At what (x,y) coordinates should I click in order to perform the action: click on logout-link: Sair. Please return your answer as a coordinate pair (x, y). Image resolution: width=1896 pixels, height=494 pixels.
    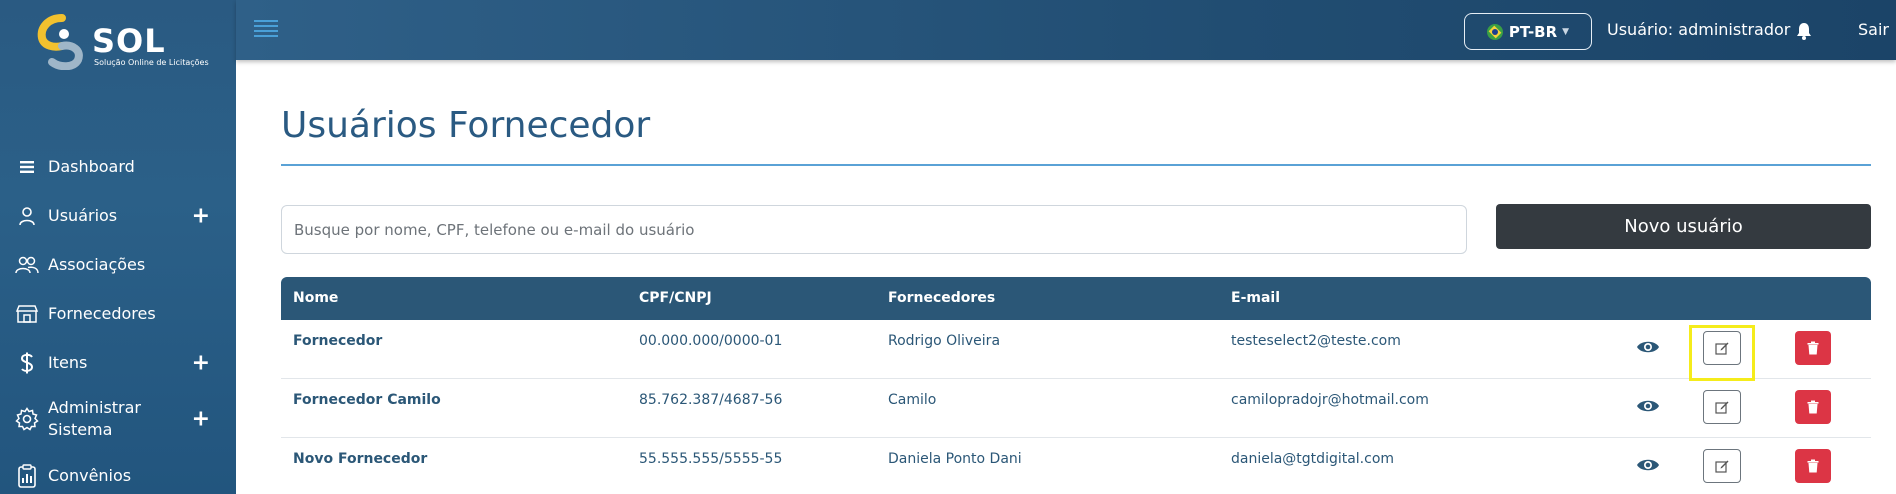
    Looking at the image, I should click on (1873, 29).